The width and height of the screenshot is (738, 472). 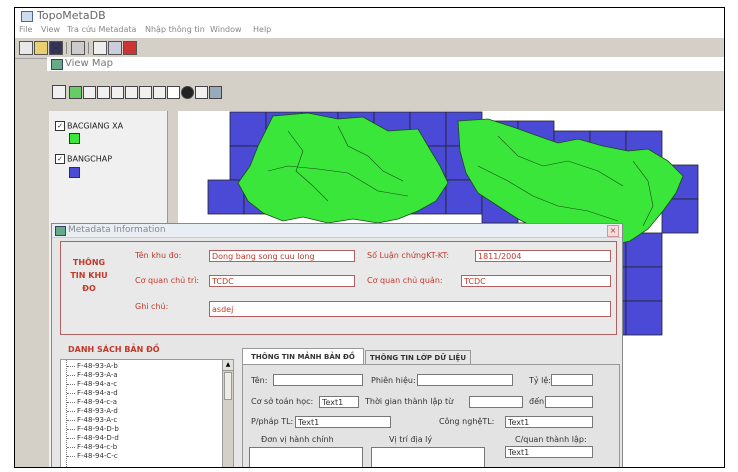 What do you see at coordinates (282, 256) in the screenshot?
I see `ten-khu-do-field: Dong bang song cuu long` at bounding box center [282, 256].